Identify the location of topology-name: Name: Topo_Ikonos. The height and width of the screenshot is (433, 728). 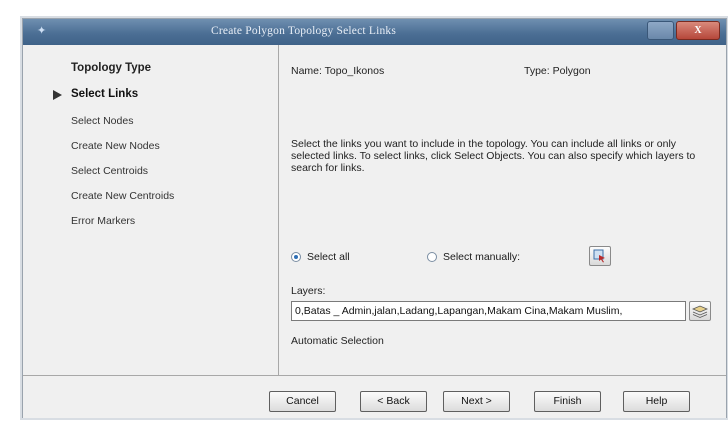
(338, 71).